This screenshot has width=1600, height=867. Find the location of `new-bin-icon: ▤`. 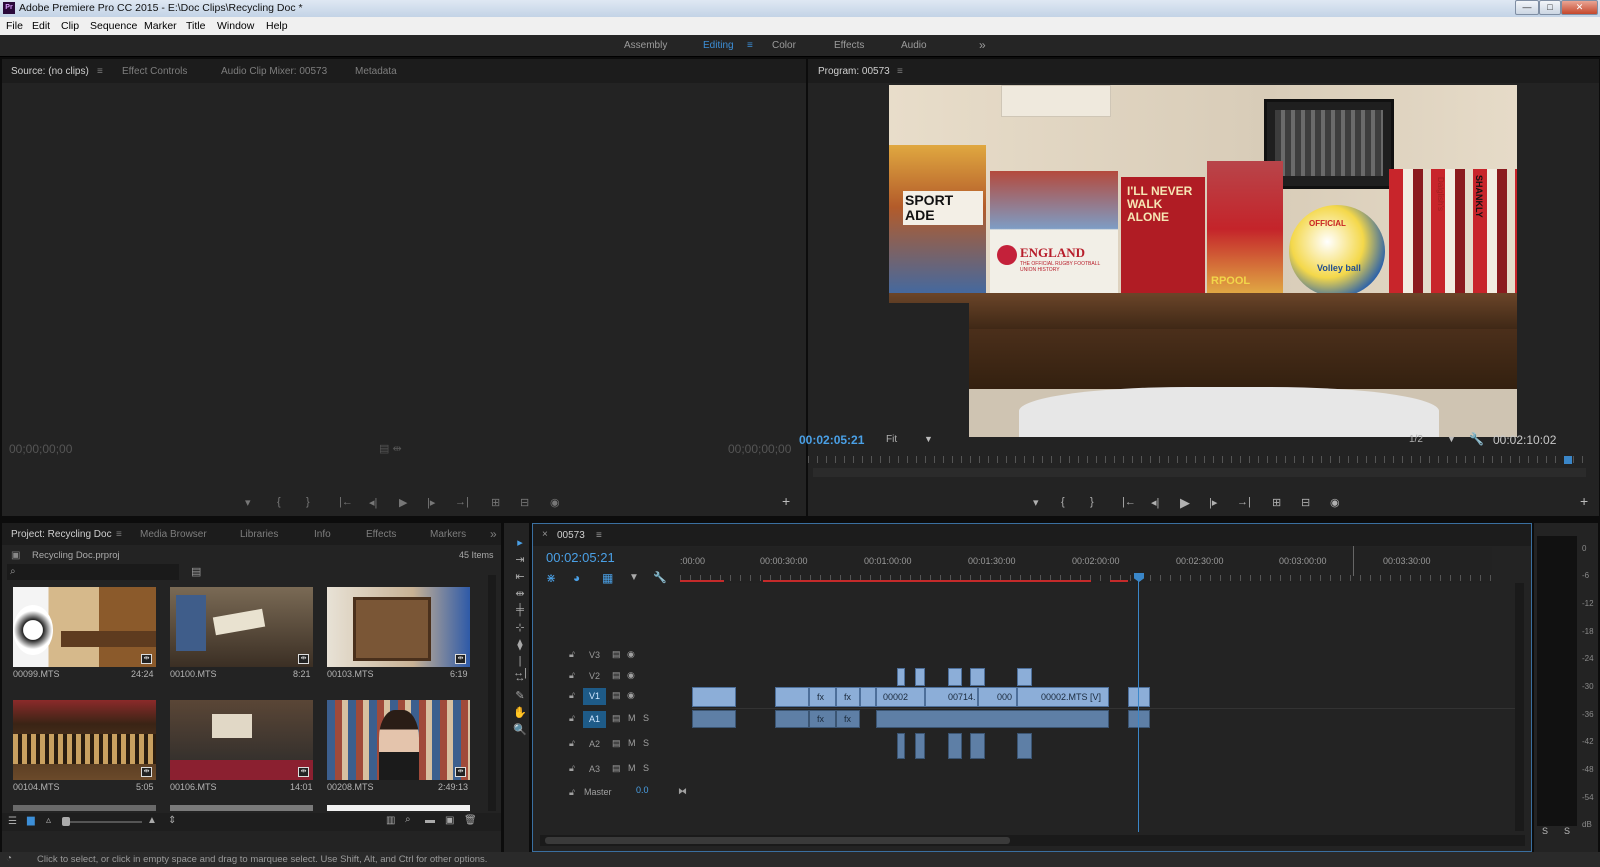

new-bin-icon: ▤ is located at coordinates (196, 571).